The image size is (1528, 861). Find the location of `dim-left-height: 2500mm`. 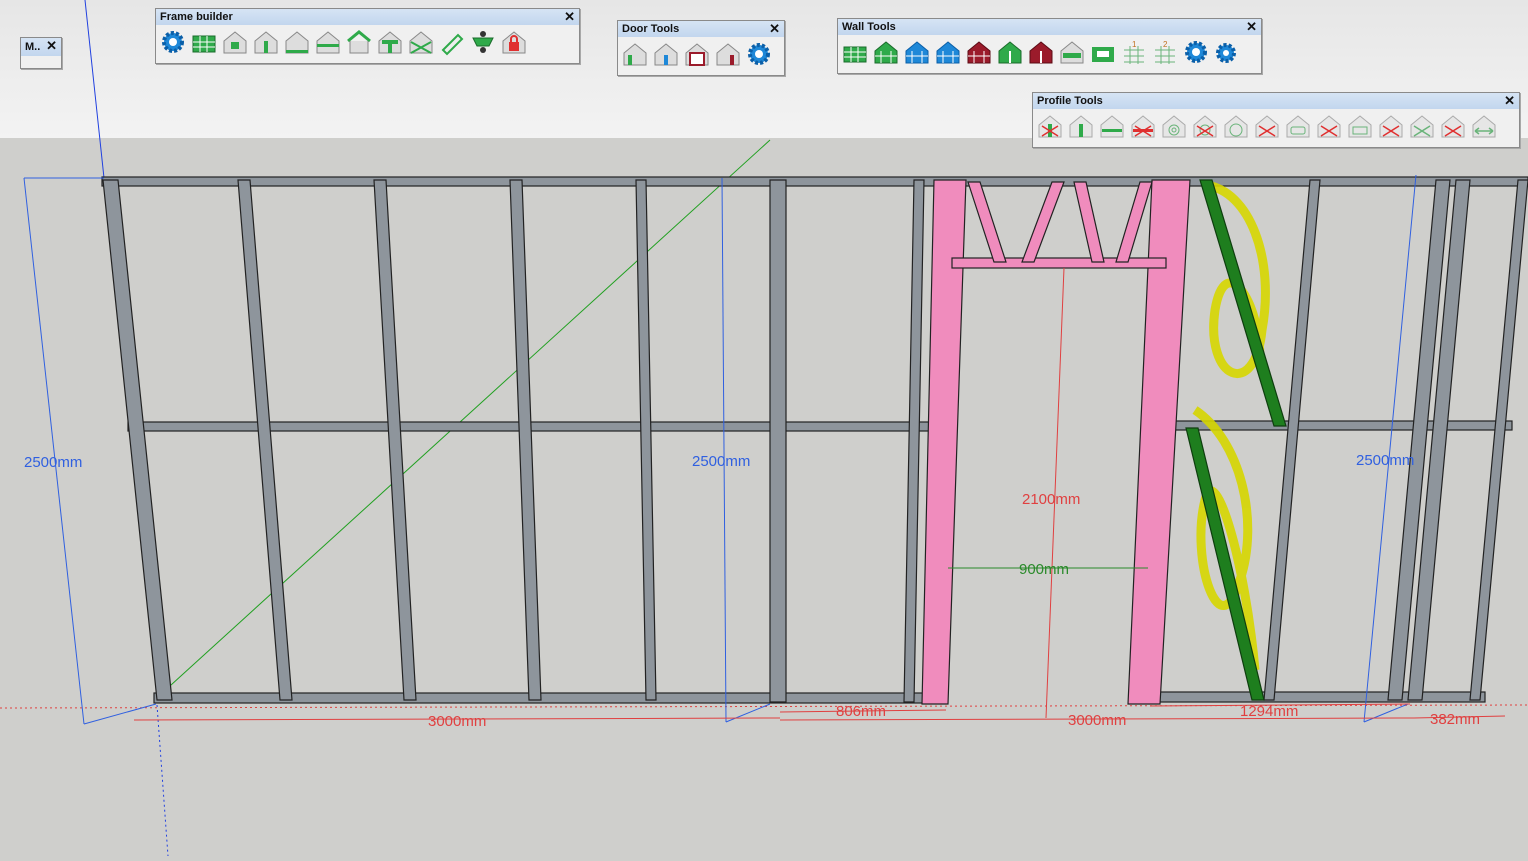

dim-left-height: 2500mm is located at coordinates (53, 462).